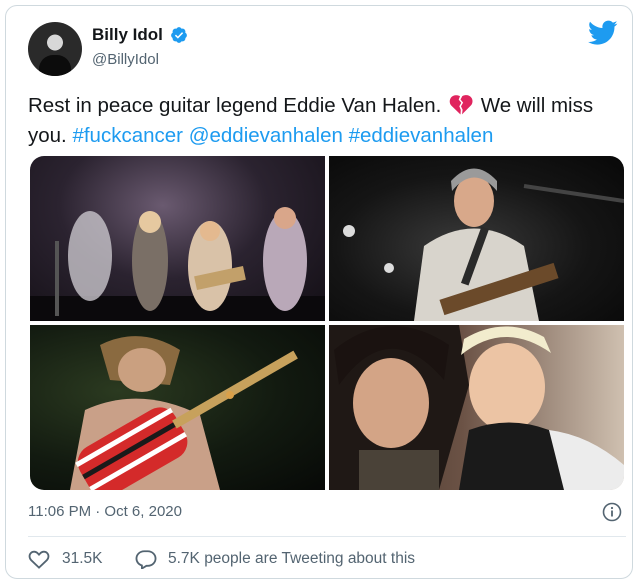  Describe the element at coordinates (125, 59) in the screenshot. I see `author-handle: @BillyIdol` at that location.